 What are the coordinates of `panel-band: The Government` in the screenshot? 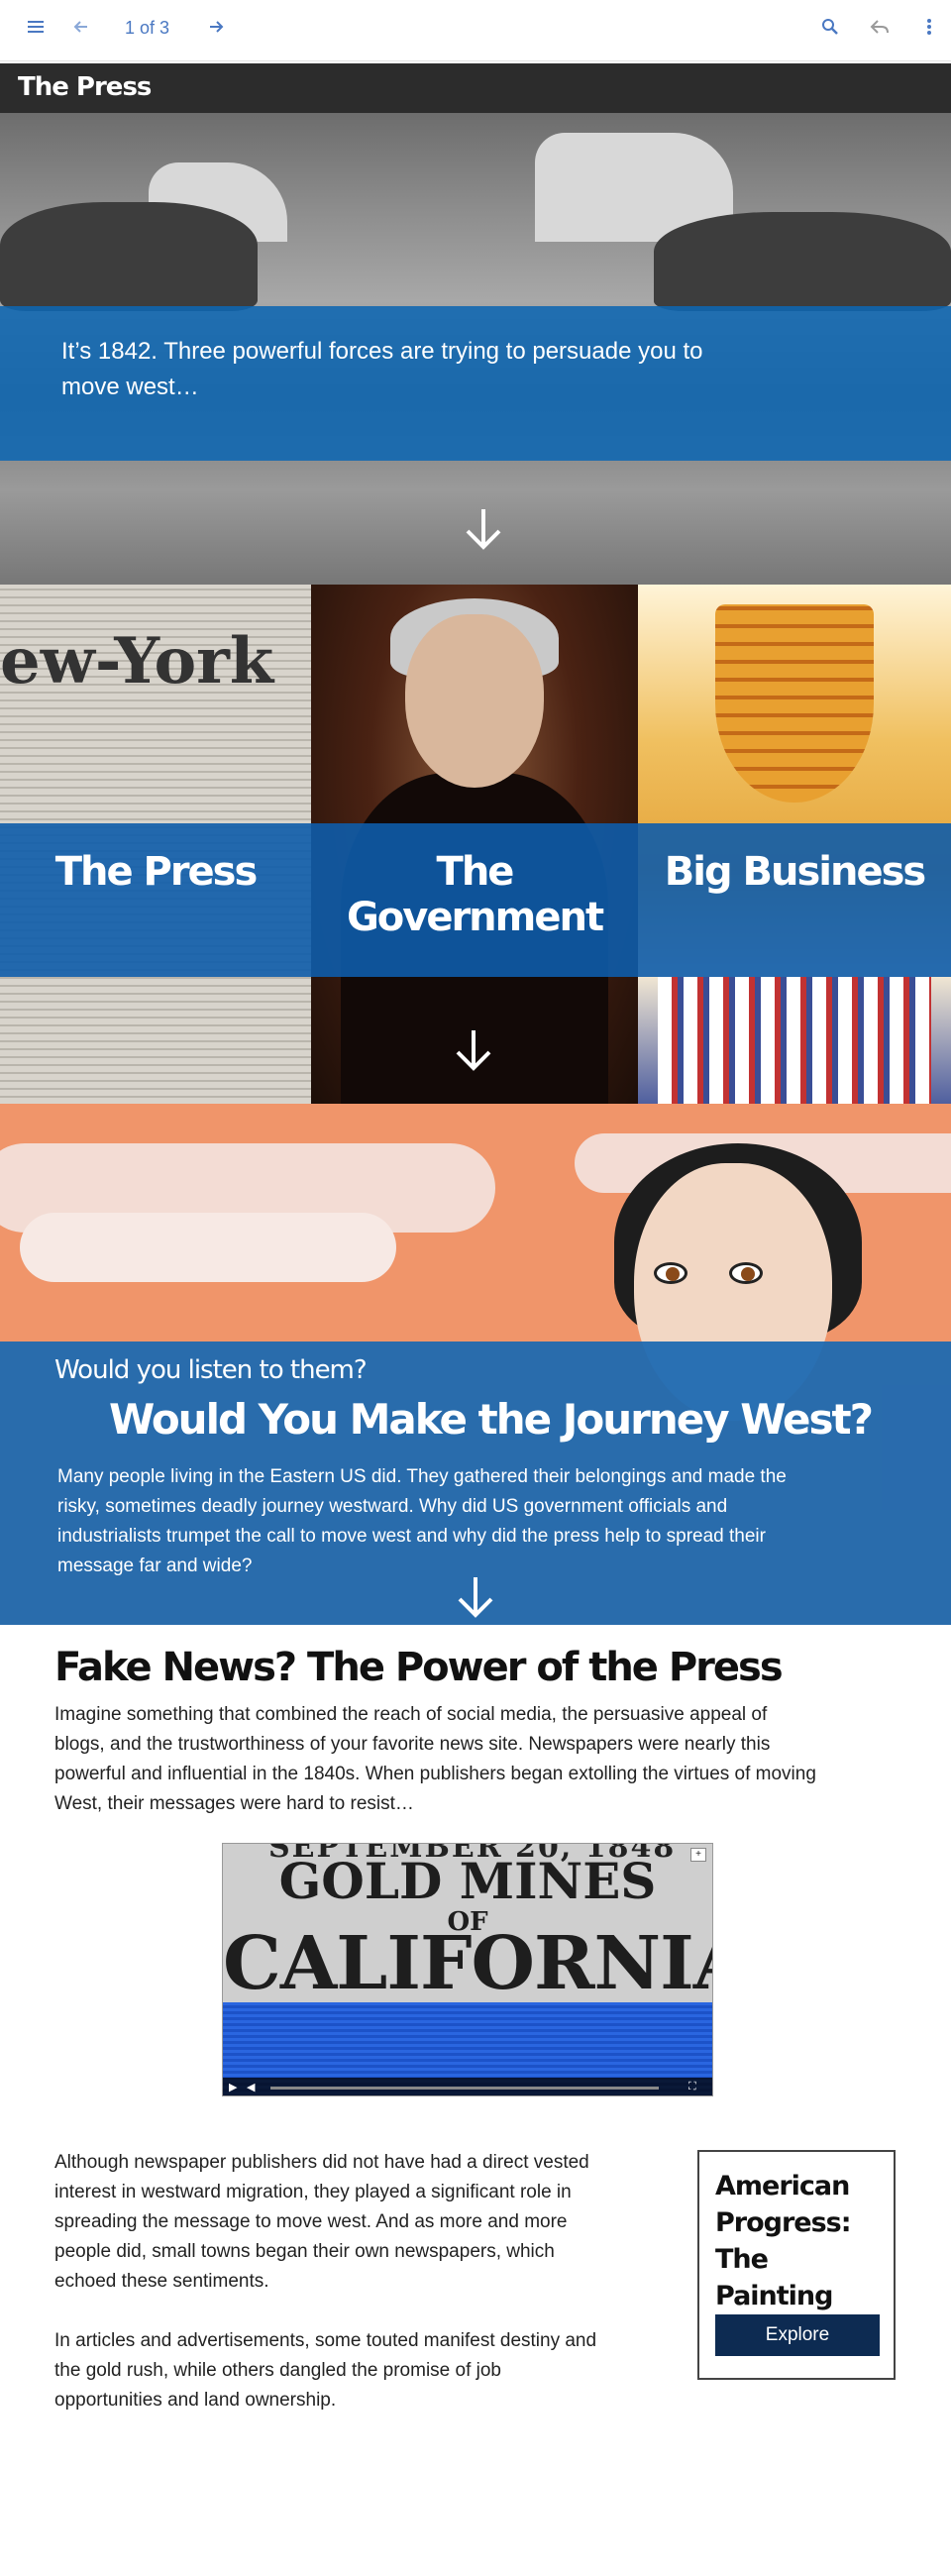 It's located at (474, 900).